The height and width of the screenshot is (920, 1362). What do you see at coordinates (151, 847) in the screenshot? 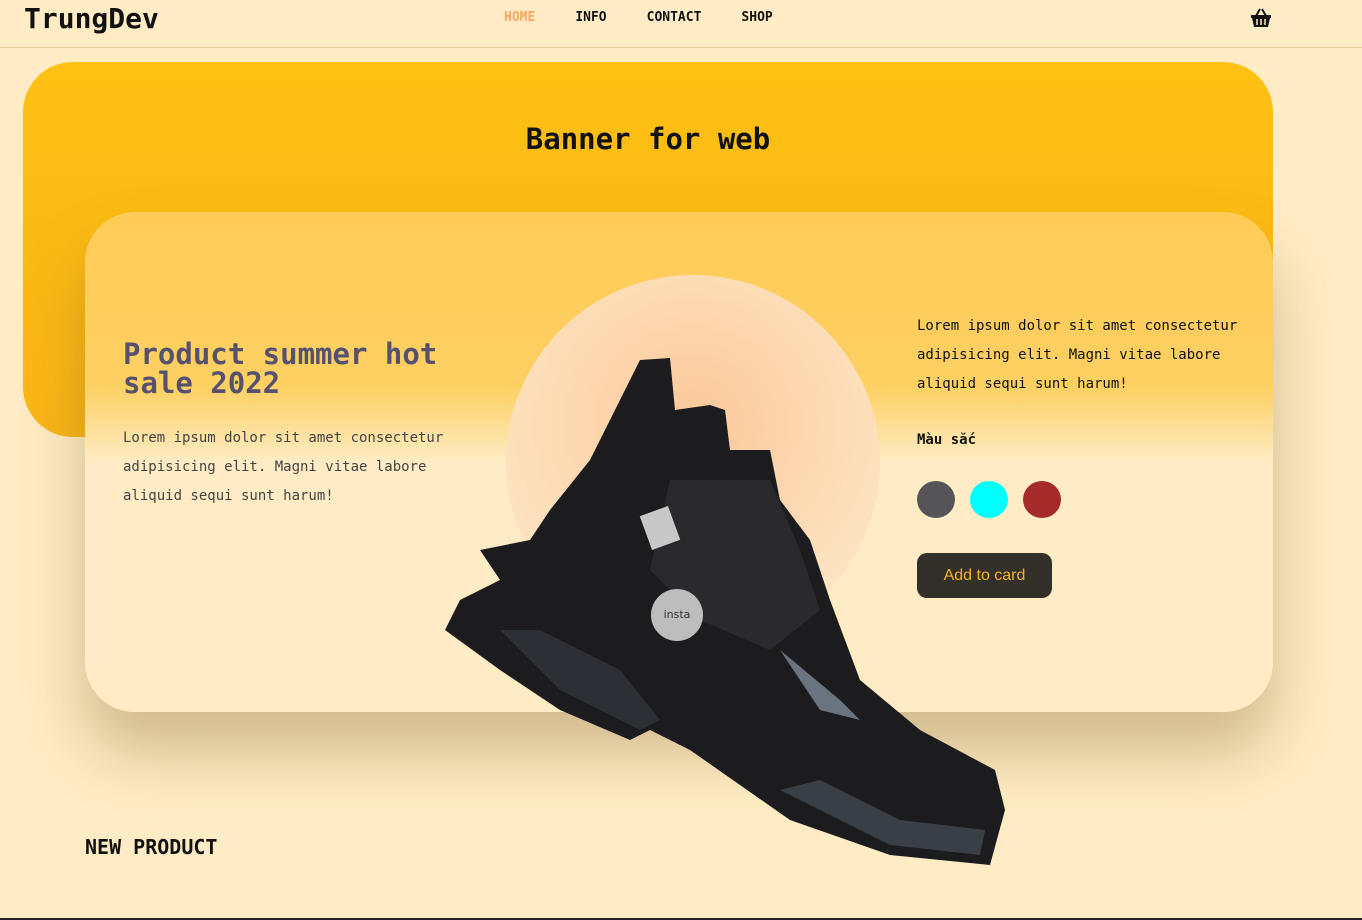
I see `new-product-heading: NEW PRODUCT` at bounding box center [151, 847].